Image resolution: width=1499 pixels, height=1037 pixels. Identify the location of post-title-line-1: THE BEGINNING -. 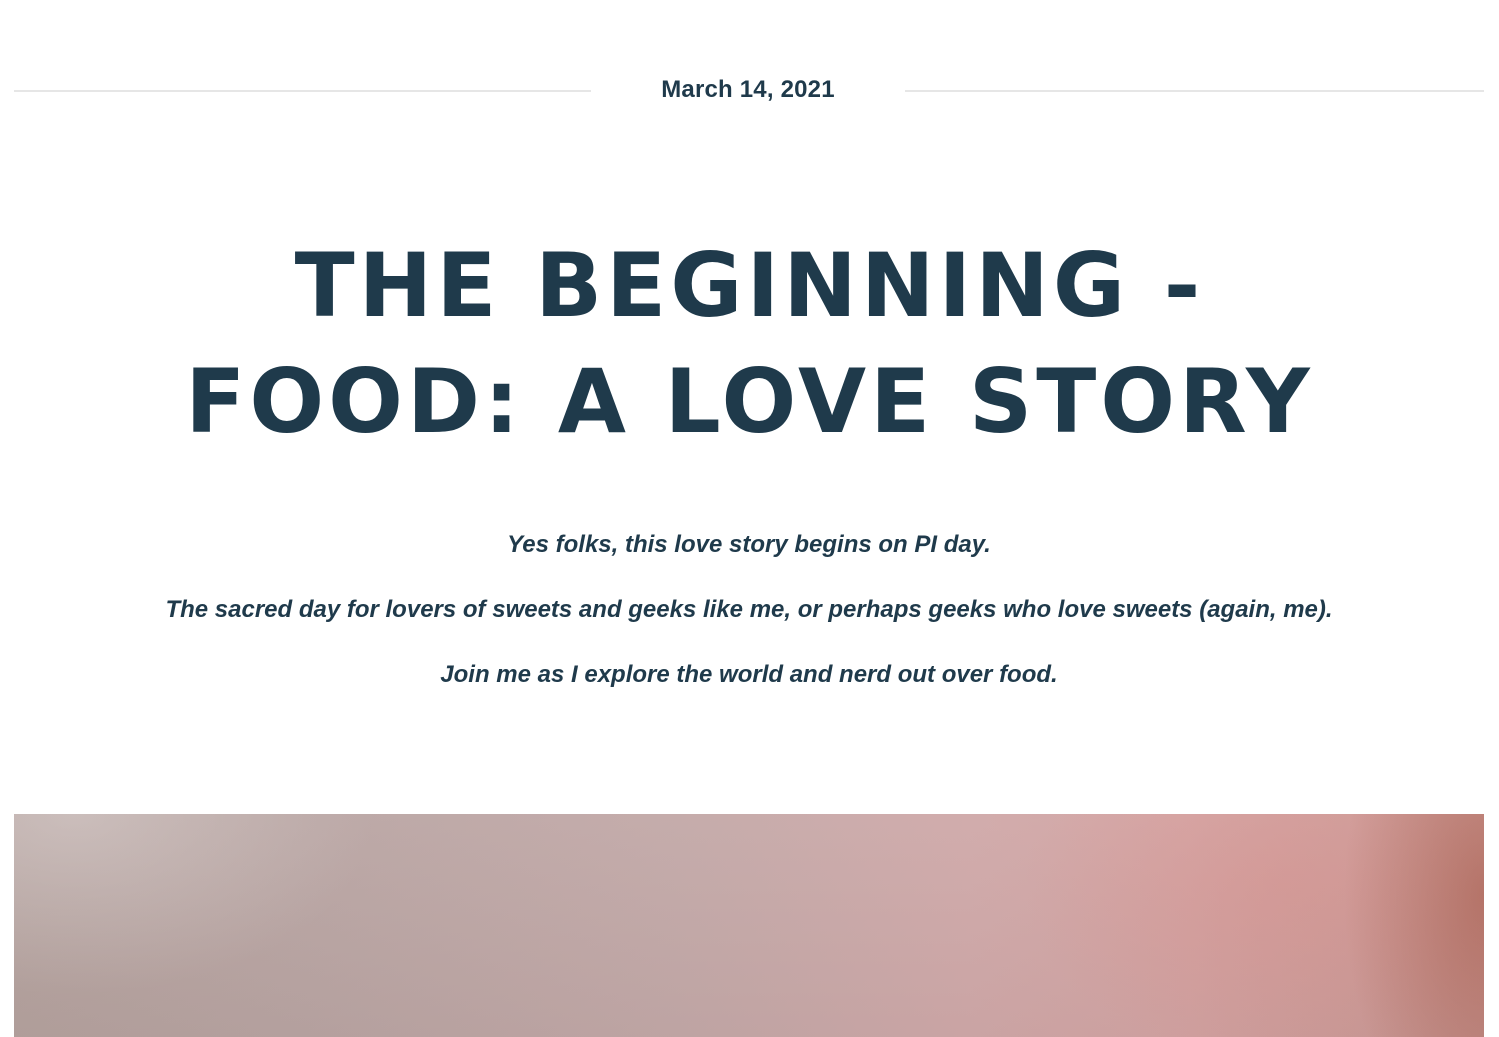
(749, 285).